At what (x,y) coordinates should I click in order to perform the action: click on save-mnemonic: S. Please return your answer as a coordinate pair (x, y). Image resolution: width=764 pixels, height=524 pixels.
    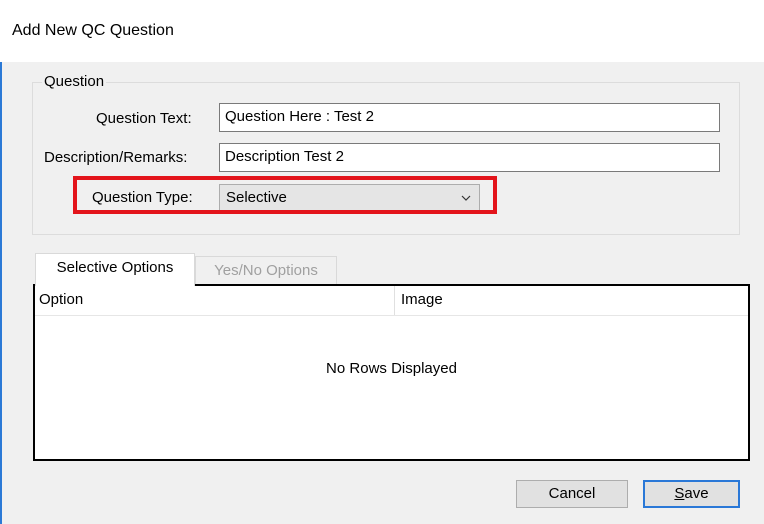
    Looking at the image, I should click on (679, 493).